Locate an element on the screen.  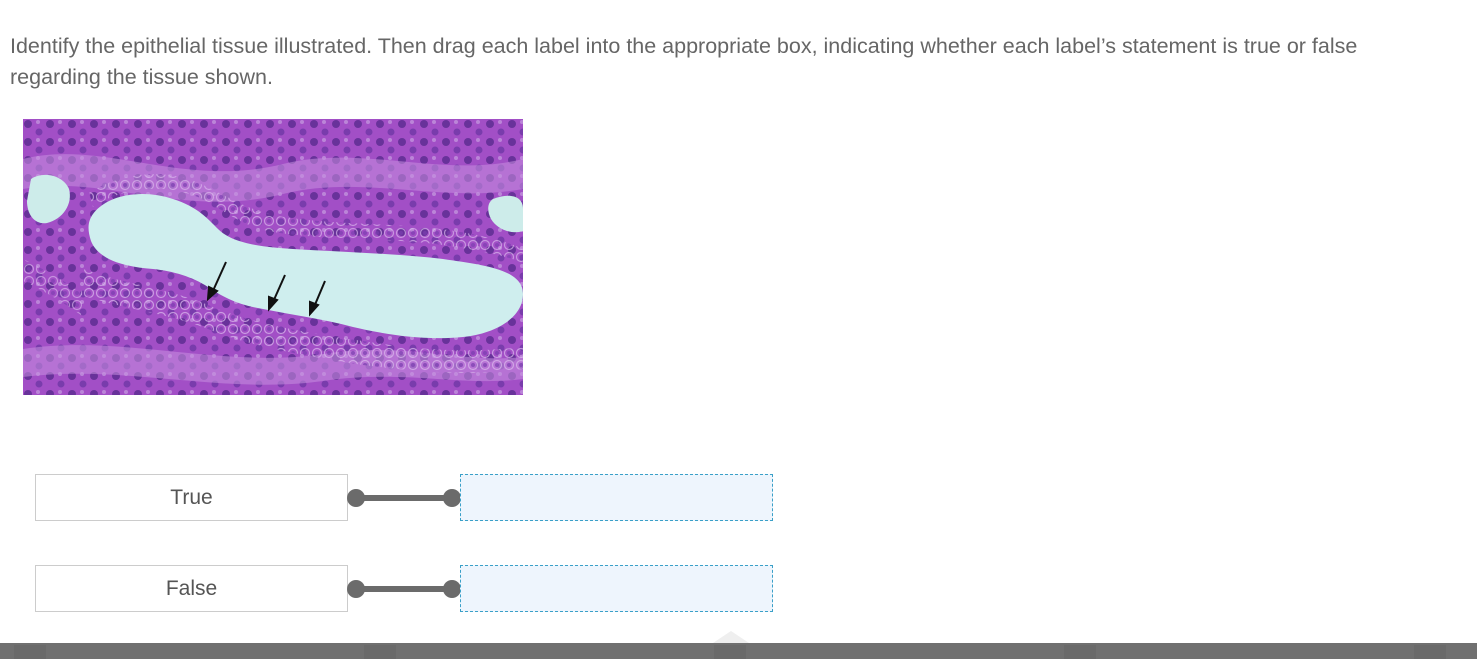
scroll-up-icon is located at coordinates (731, 637).